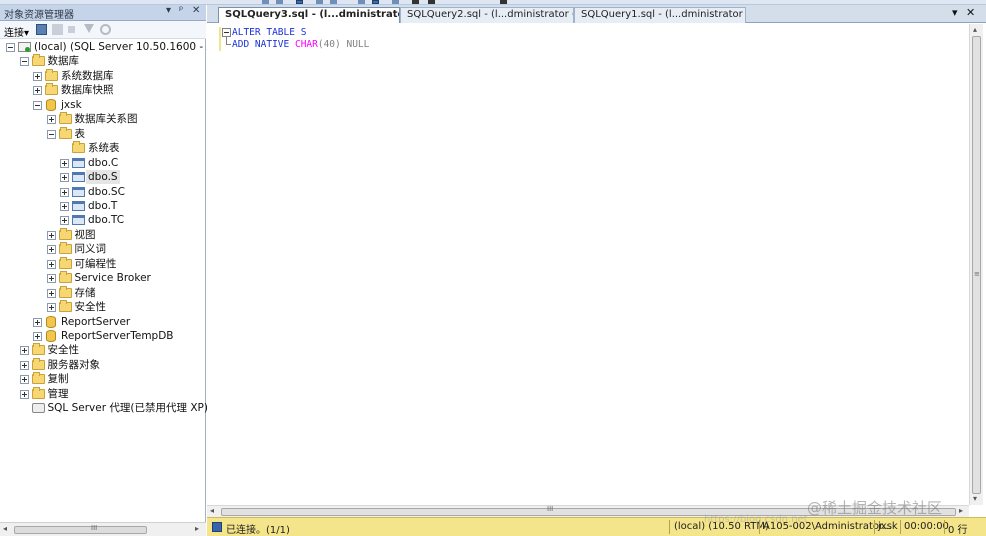  I want to click on tree-node-label: 数据库关系图, so click(106, 119).